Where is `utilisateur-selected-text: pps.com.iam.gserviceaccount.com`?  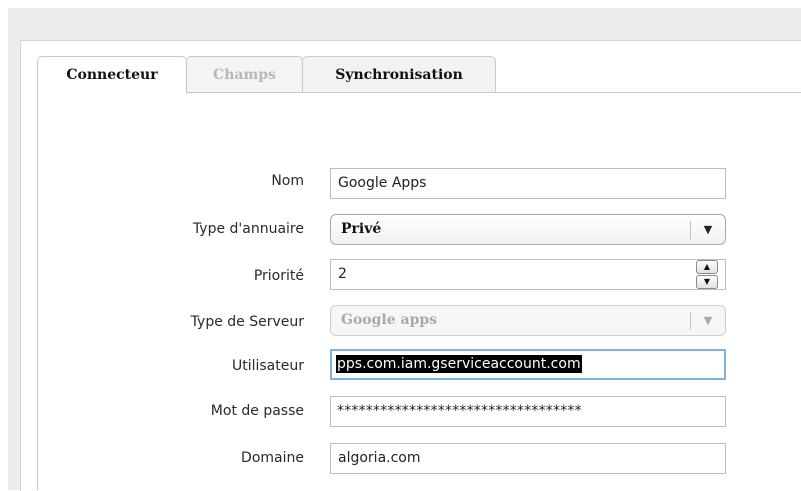
utilisateur-selected-text: pps.com.iam.gserviceaccount.com is located at coordinates (459, 364).